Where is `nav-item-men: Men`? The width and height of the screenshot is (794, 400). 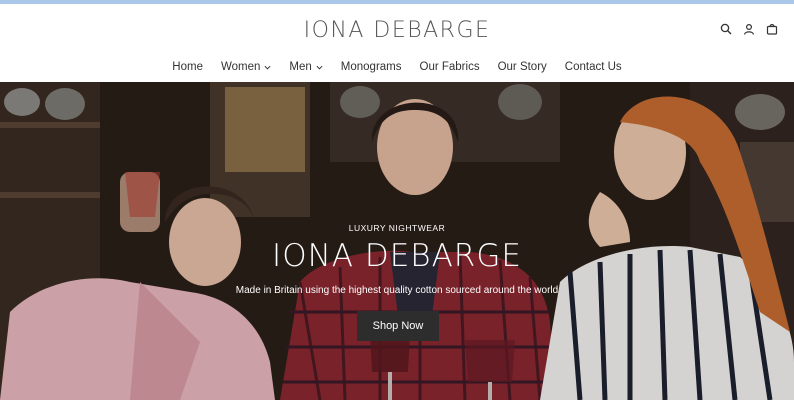 nav-item-men: Men is located at coordinates (305, 67).